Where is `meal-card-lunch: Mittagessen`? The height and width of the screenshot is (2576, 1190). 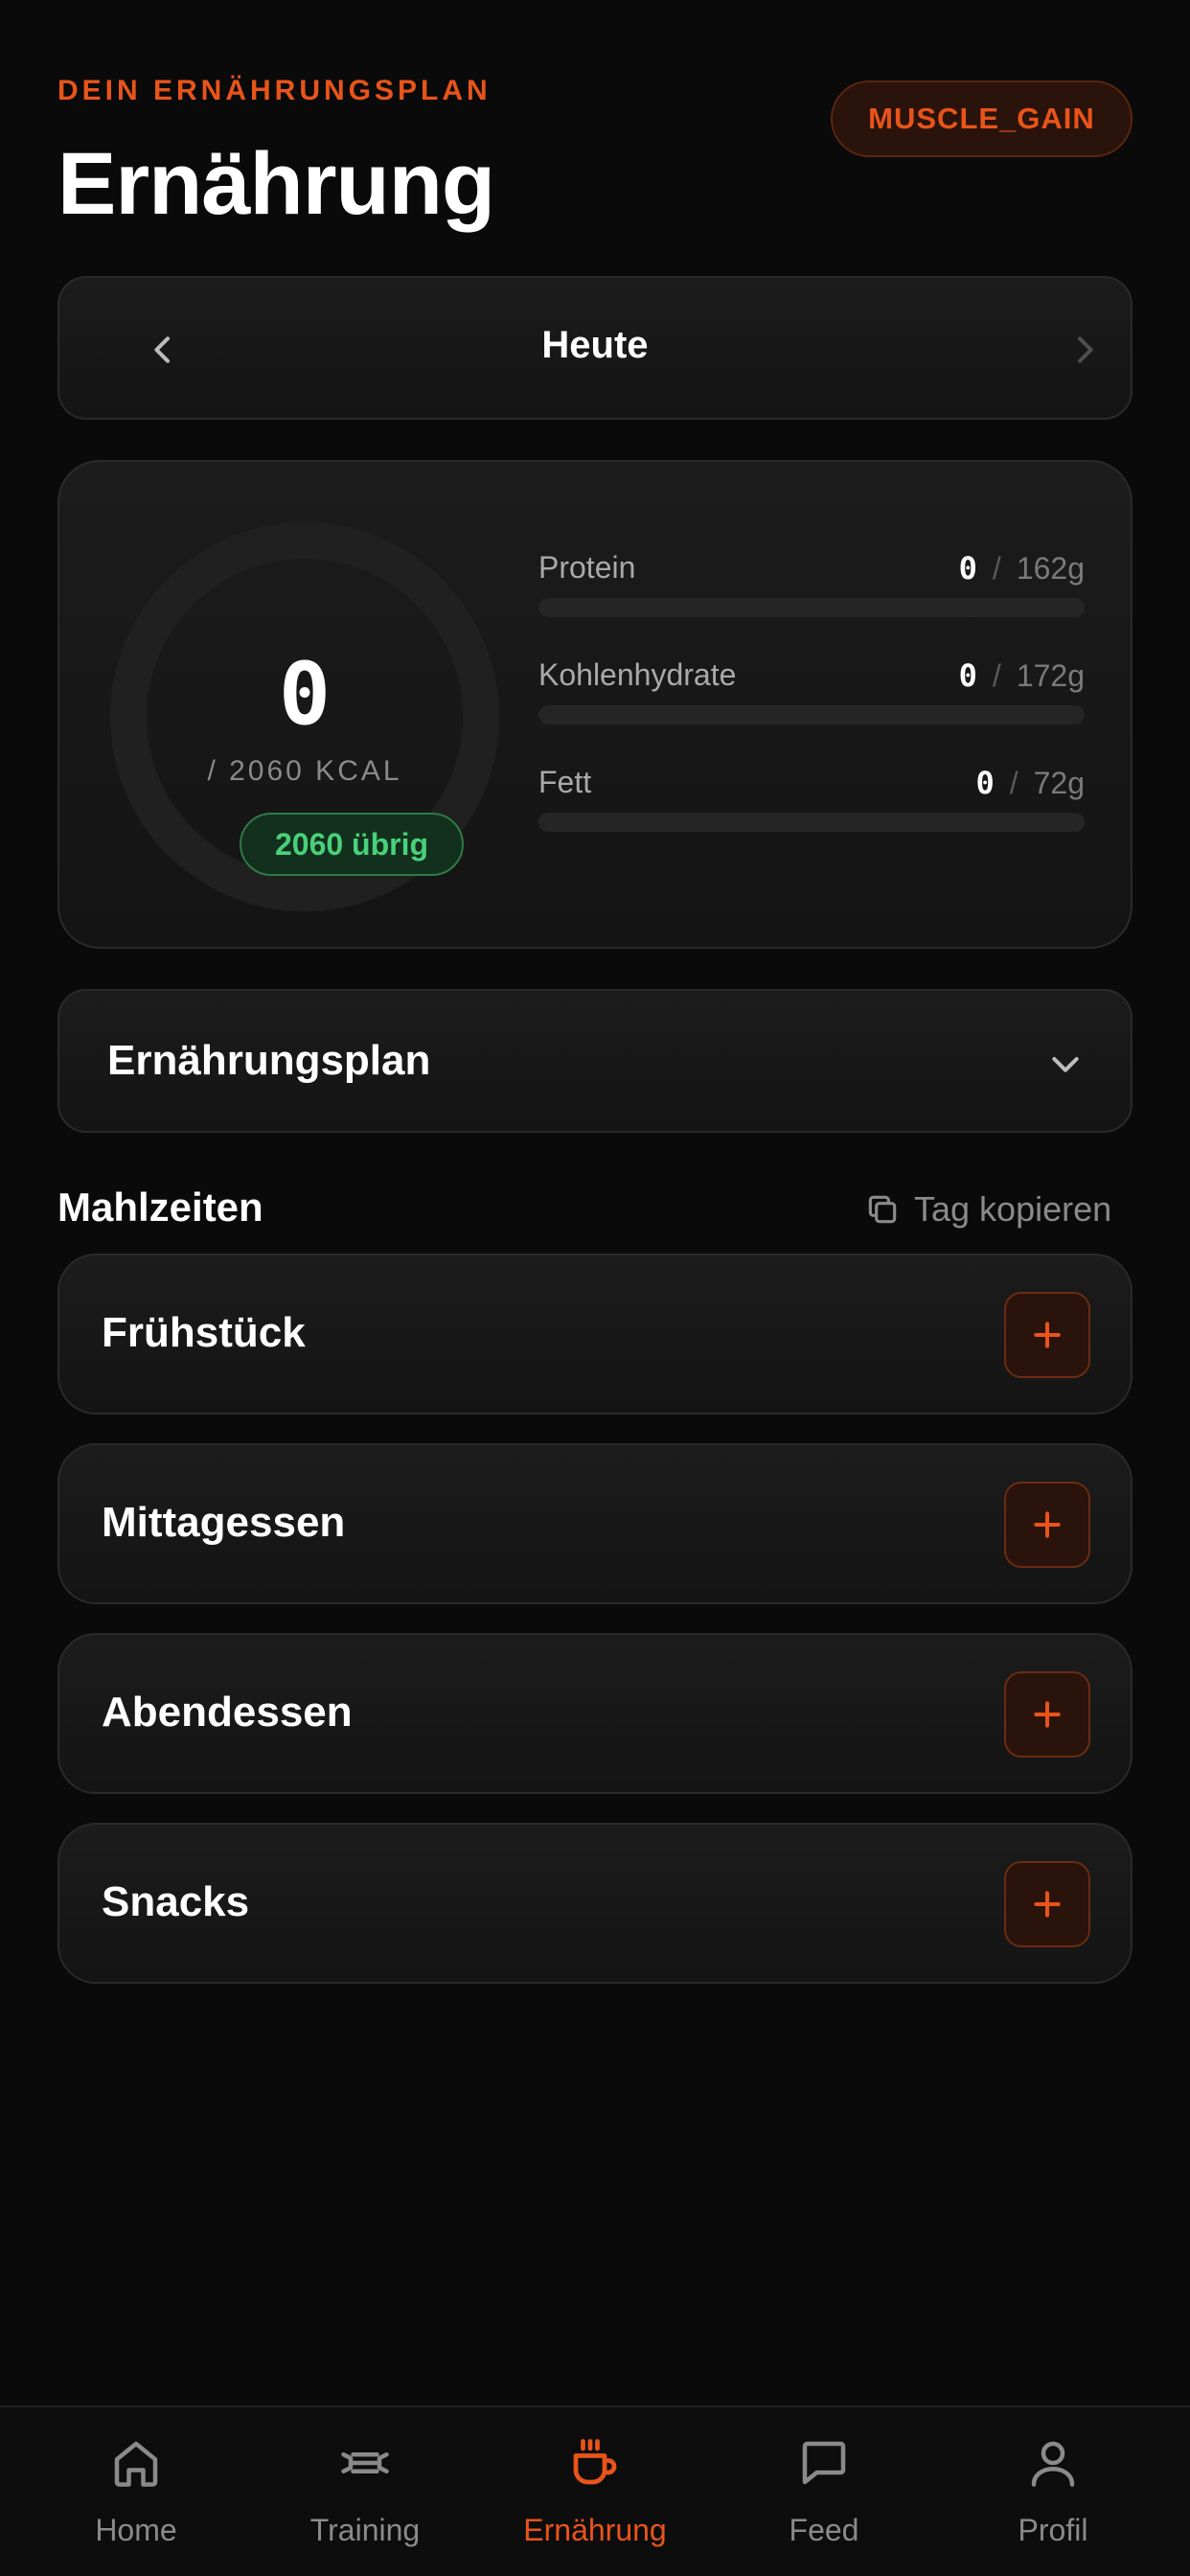
meal-card-lunch: Mittagessen is located at coordinates (595, 1523).